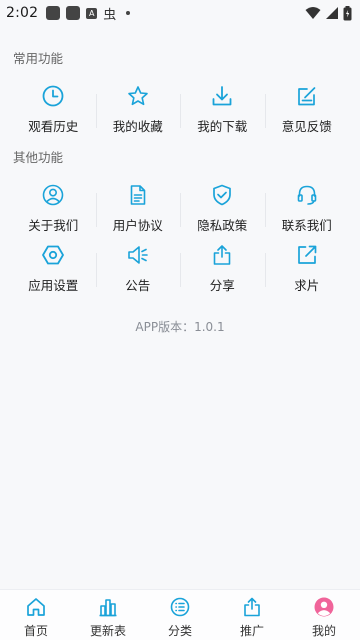  I want to click on home-icon, so click(36, 607).